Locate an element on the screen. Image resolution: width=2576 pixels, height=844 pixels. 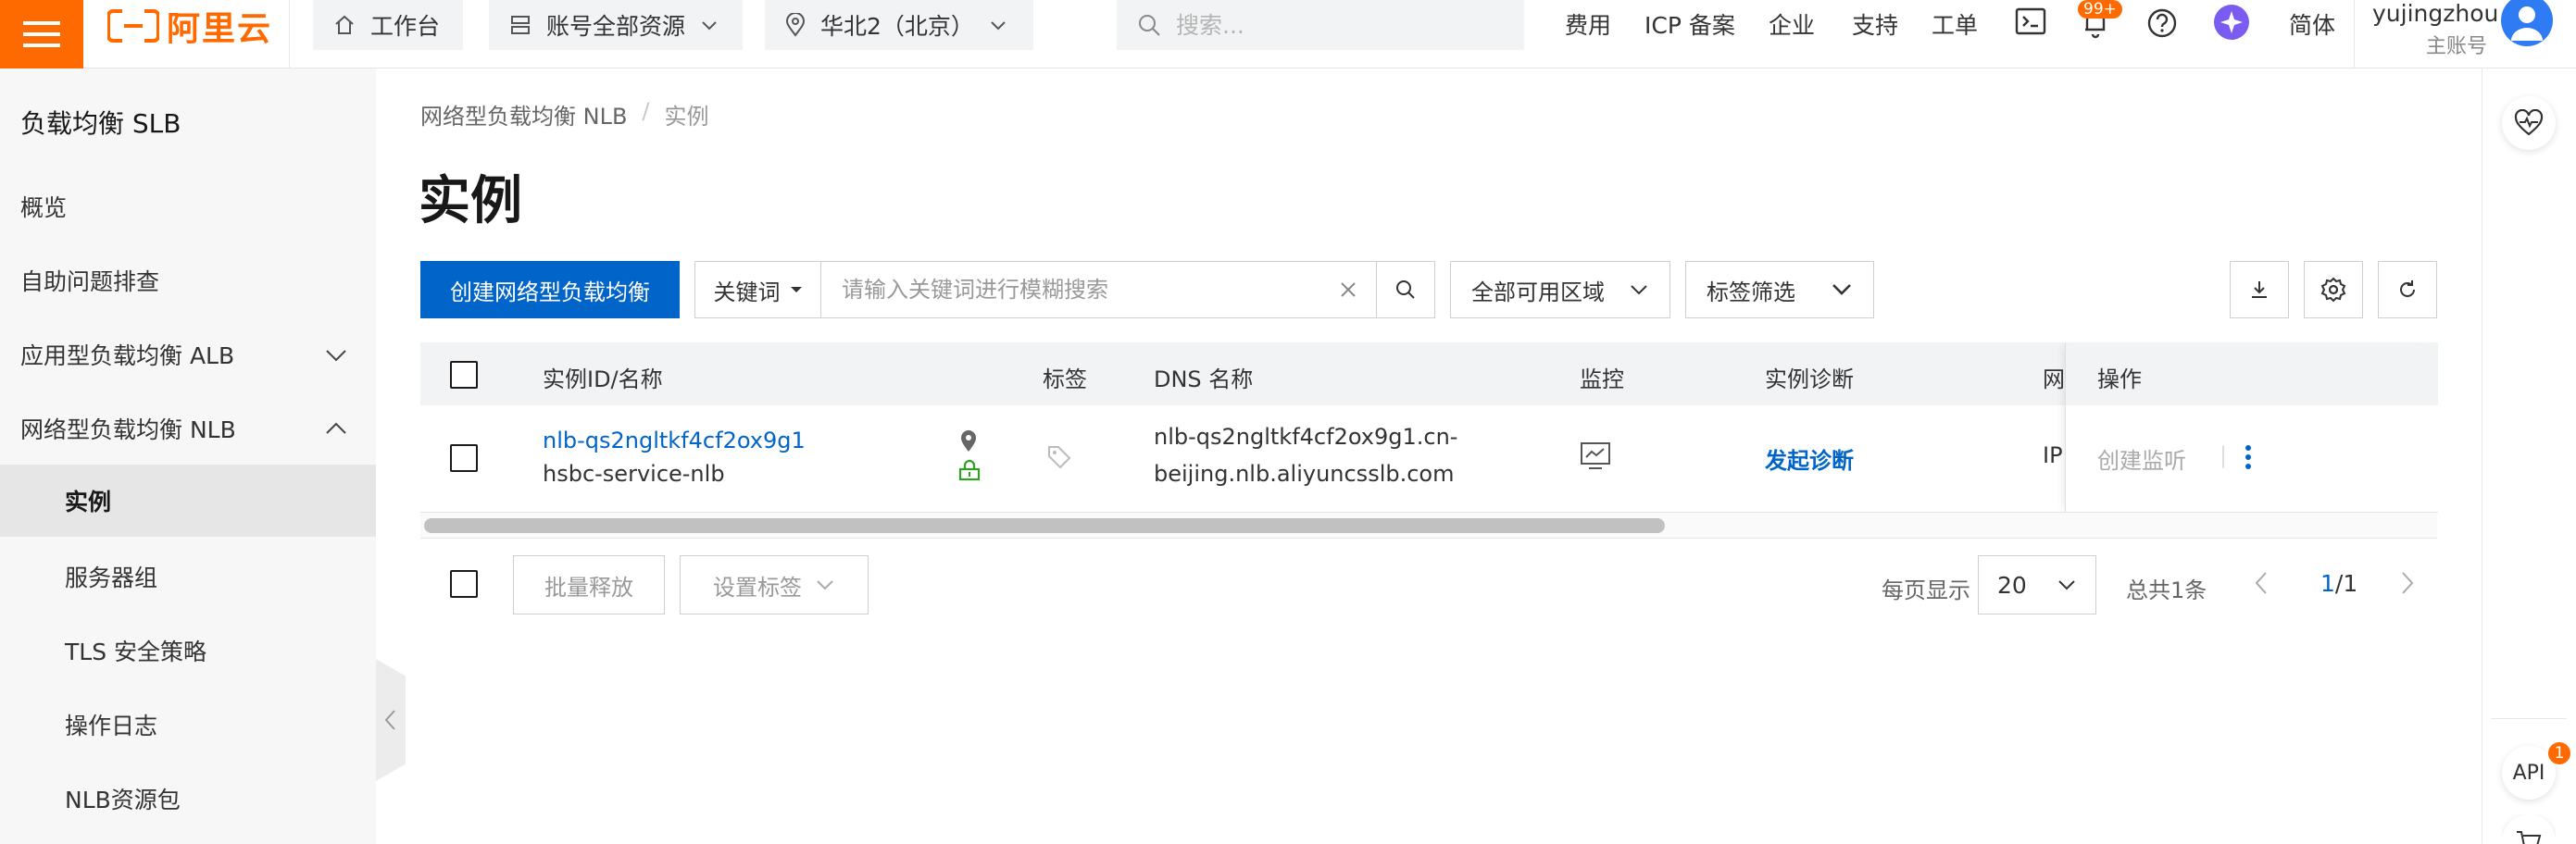
column-header-id-name: 实例ID/名称 is located at coordinates (603, 379).